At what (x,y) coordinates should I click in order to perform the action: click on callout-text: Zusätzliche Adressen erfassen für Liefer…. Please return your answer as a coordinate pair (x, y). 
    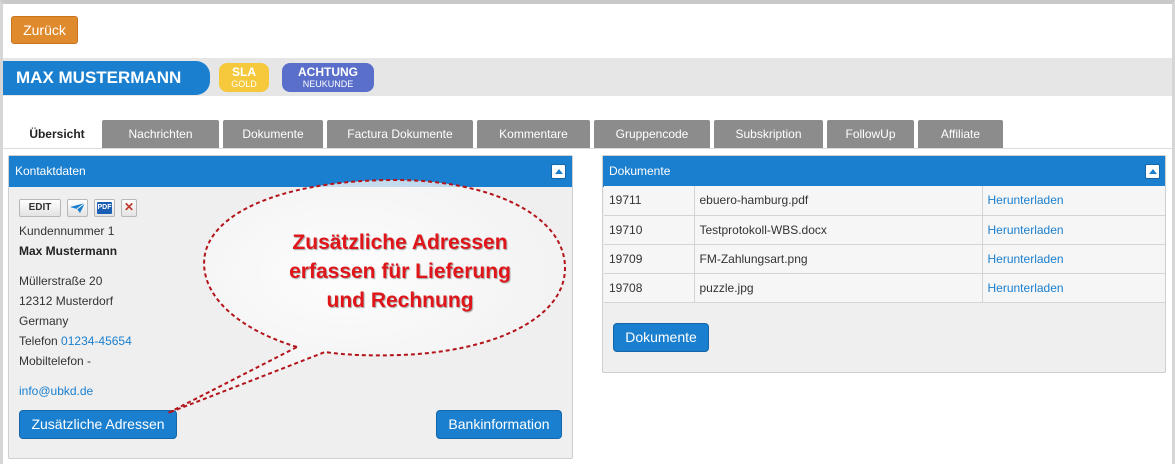
    Looking at the image, I should click on (400, 271).